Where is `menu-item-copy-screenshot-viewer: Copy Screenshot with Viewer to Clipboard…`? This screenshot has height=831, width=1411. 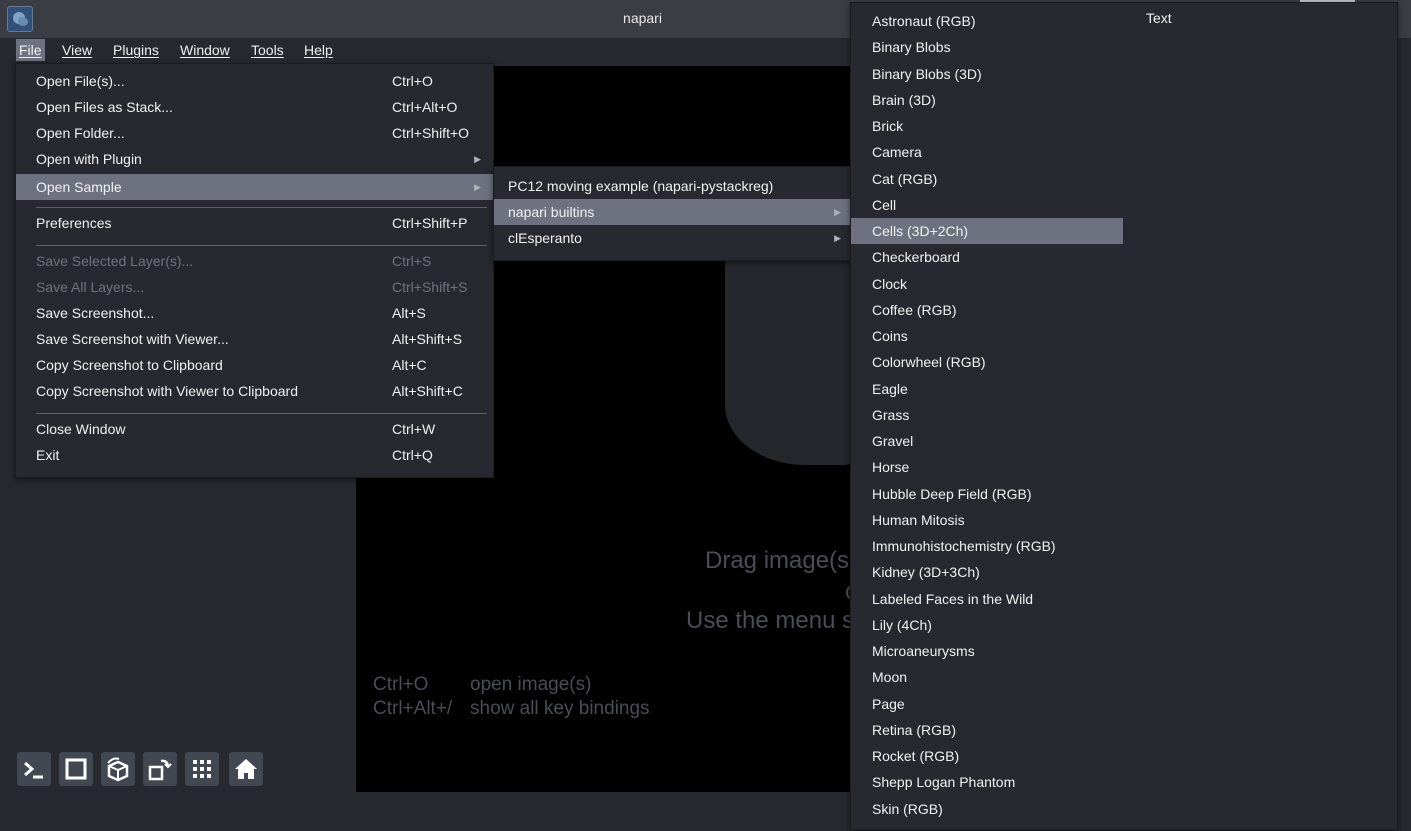
menu-item-copy-screenshot-viewer: Copy Screenshot with Viewer to Clipboard… is located at coordinates (254, 391).